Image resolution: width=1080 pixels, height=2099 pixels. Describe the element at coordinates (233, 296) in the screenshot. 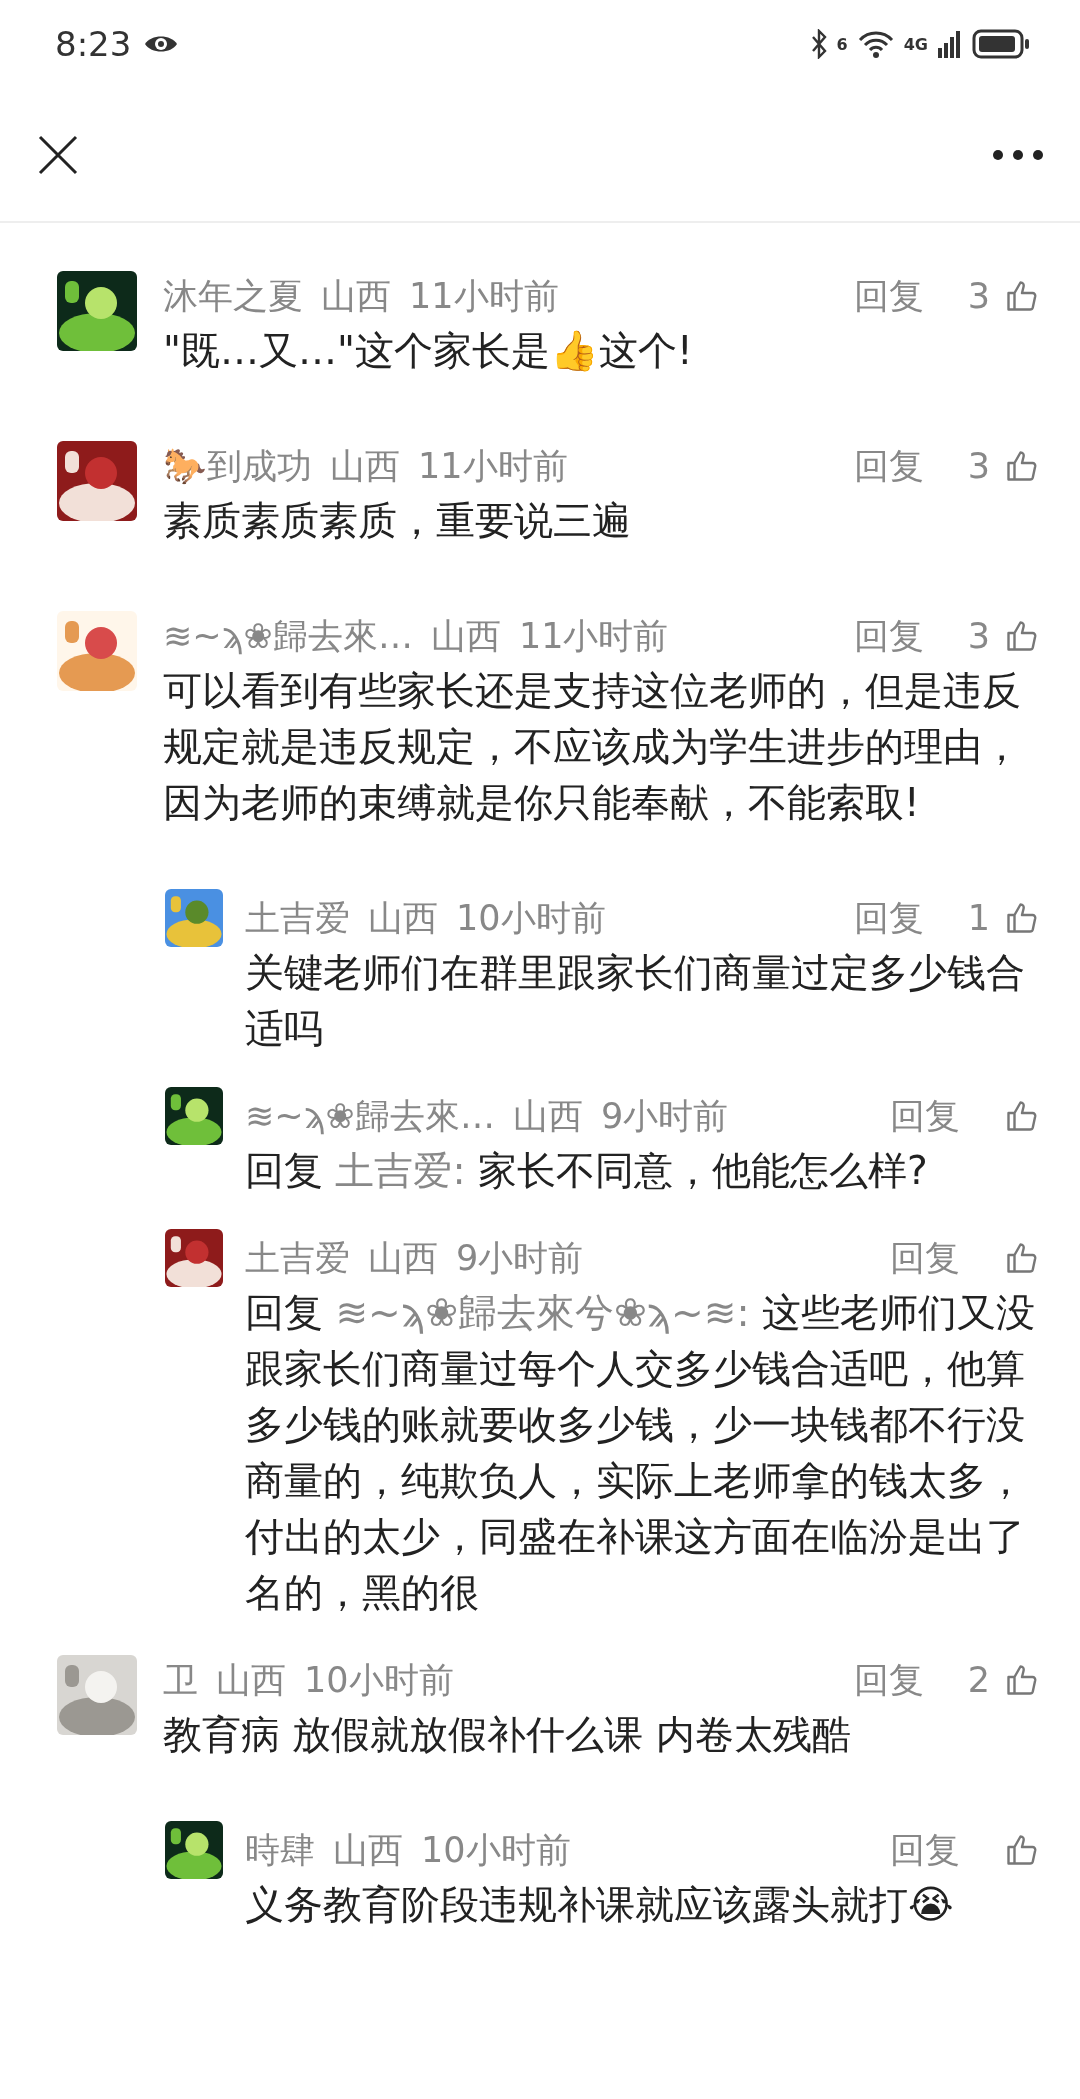

I see `username: 沐年之夏` at that location.